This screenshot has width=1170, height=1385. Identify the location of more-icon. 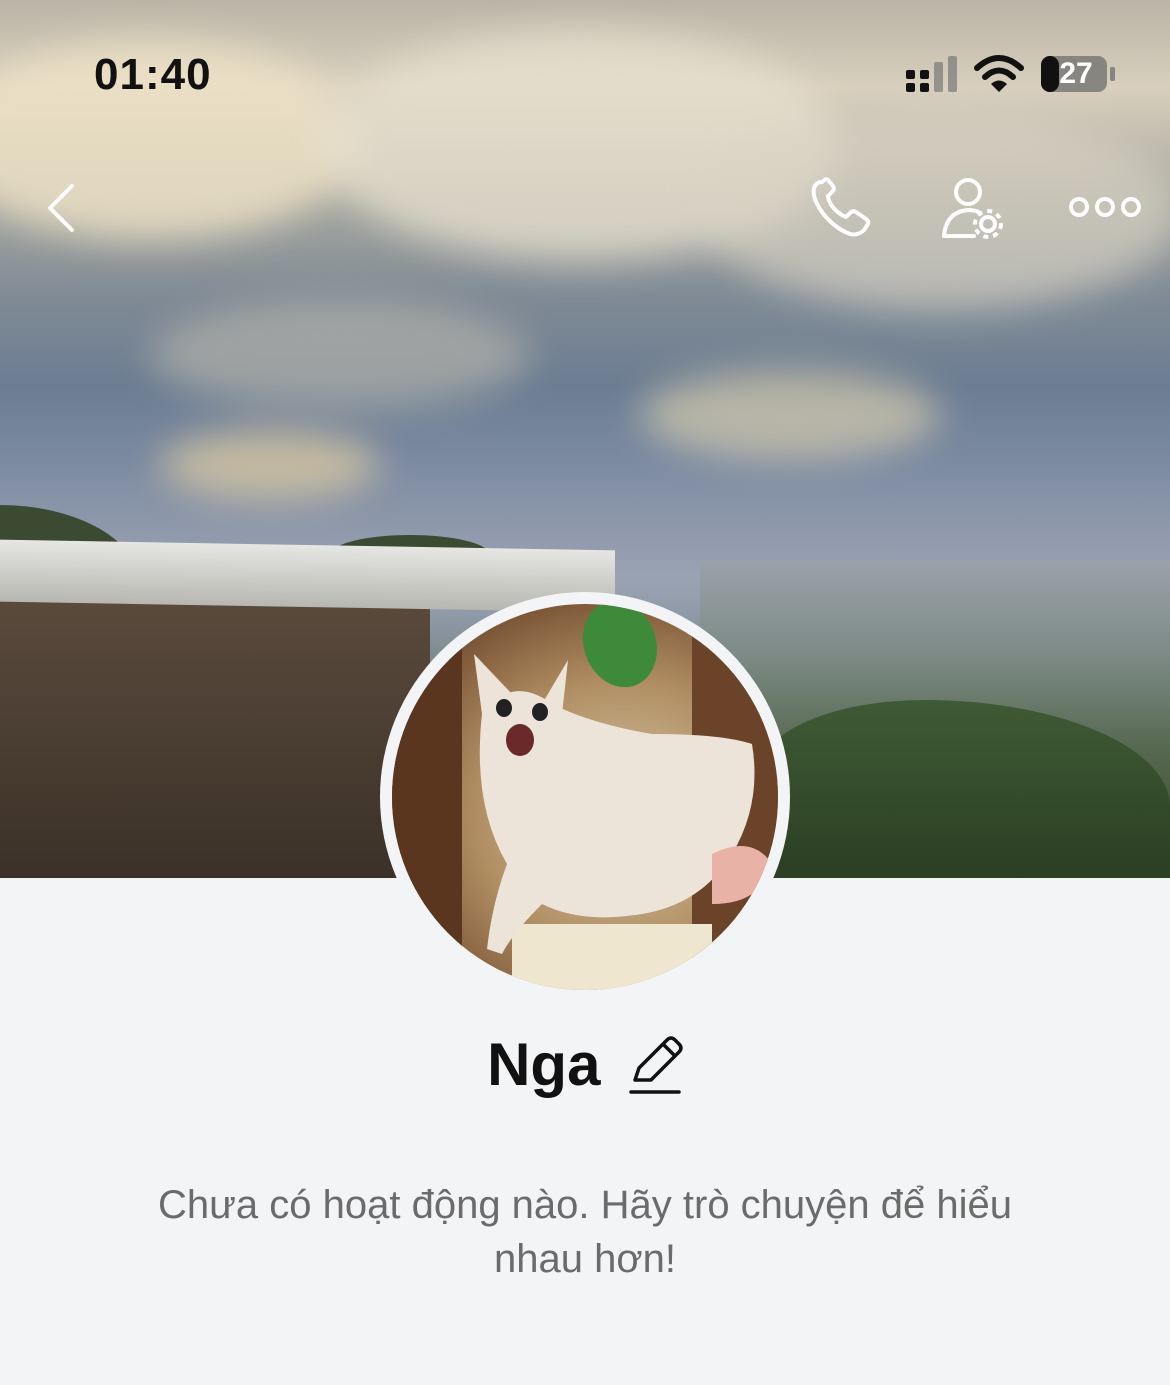
(1105, 207).